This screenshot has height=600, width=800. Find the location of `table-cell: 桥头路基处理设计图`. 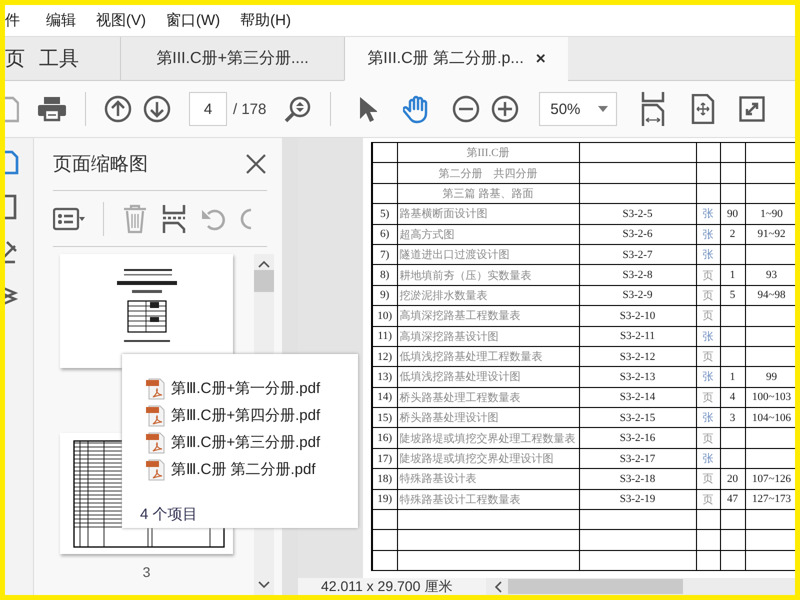

table-cell: 桥头路基处理设计图 is located at coordinates (488, 418).